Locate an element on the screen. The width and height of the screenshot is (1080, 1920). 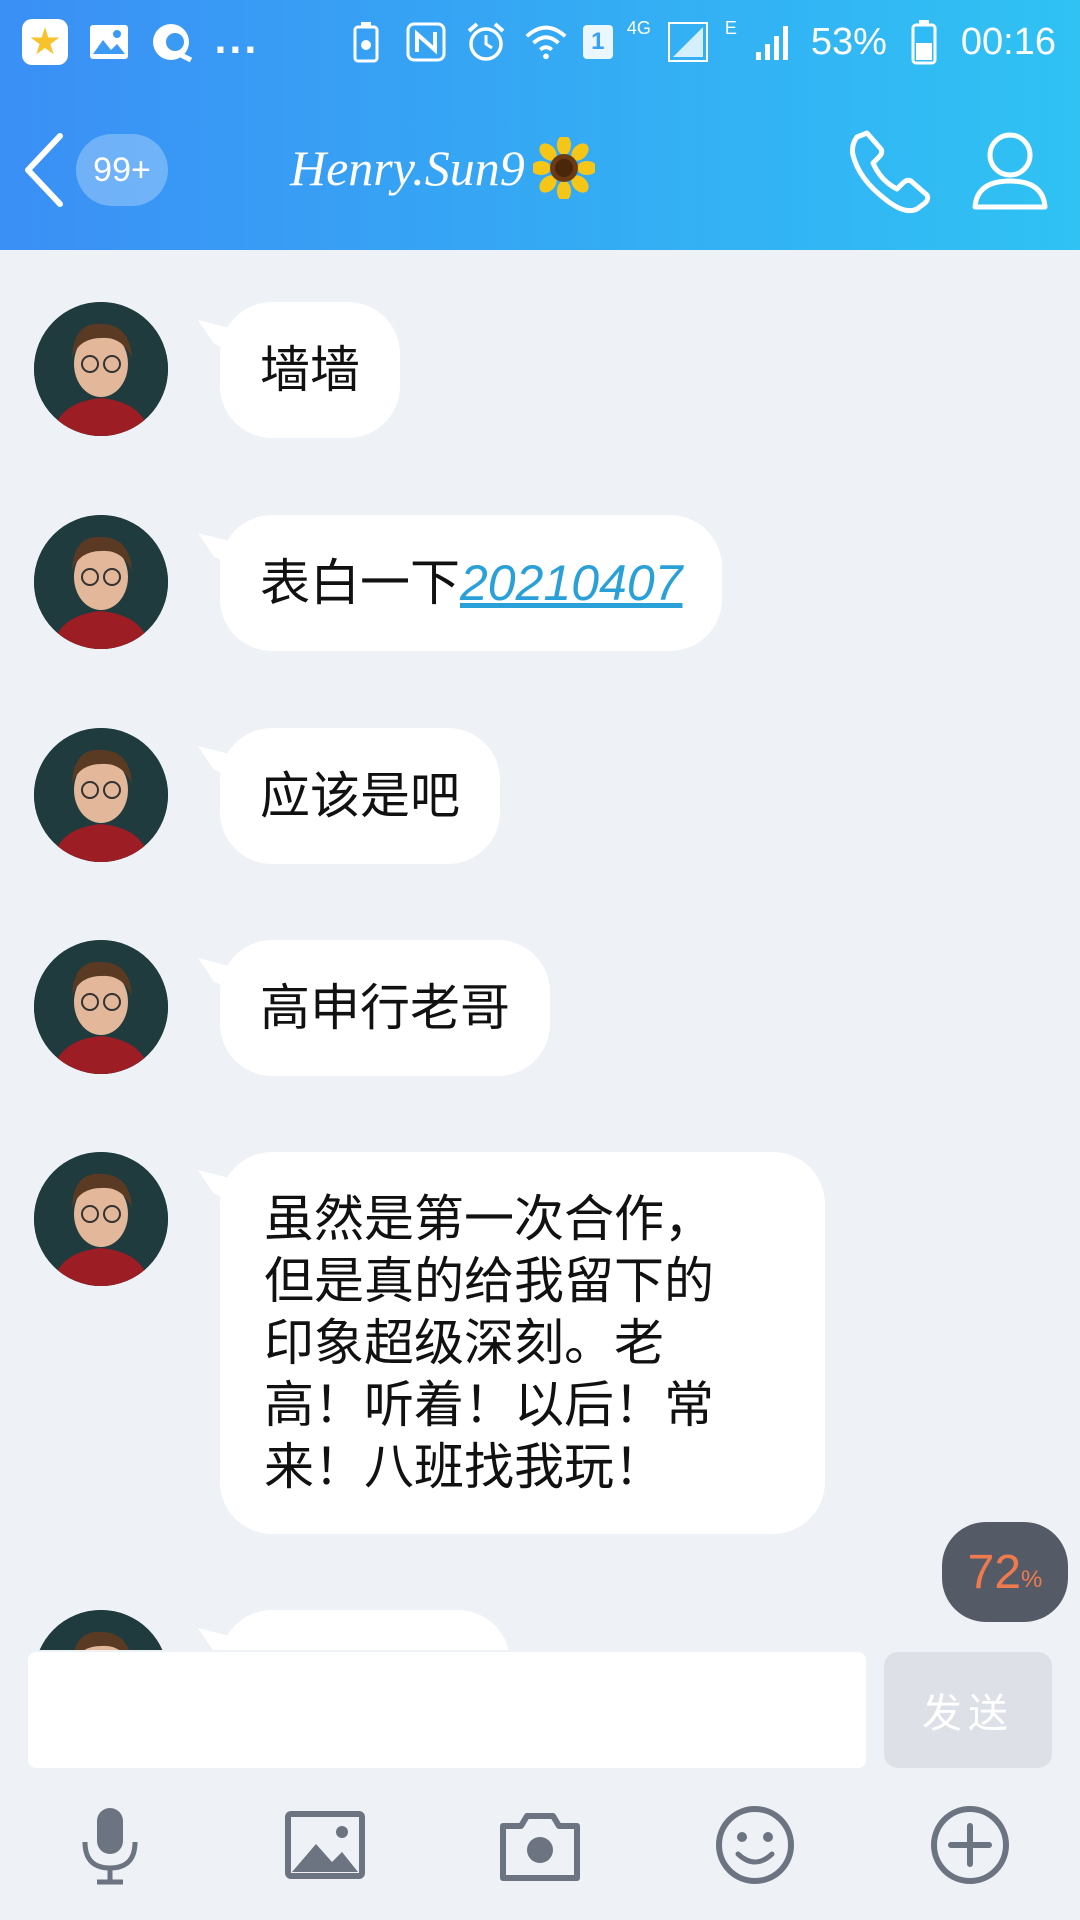
message-line: 但是真的给我留下的 is located at coordinates (489, 1281).